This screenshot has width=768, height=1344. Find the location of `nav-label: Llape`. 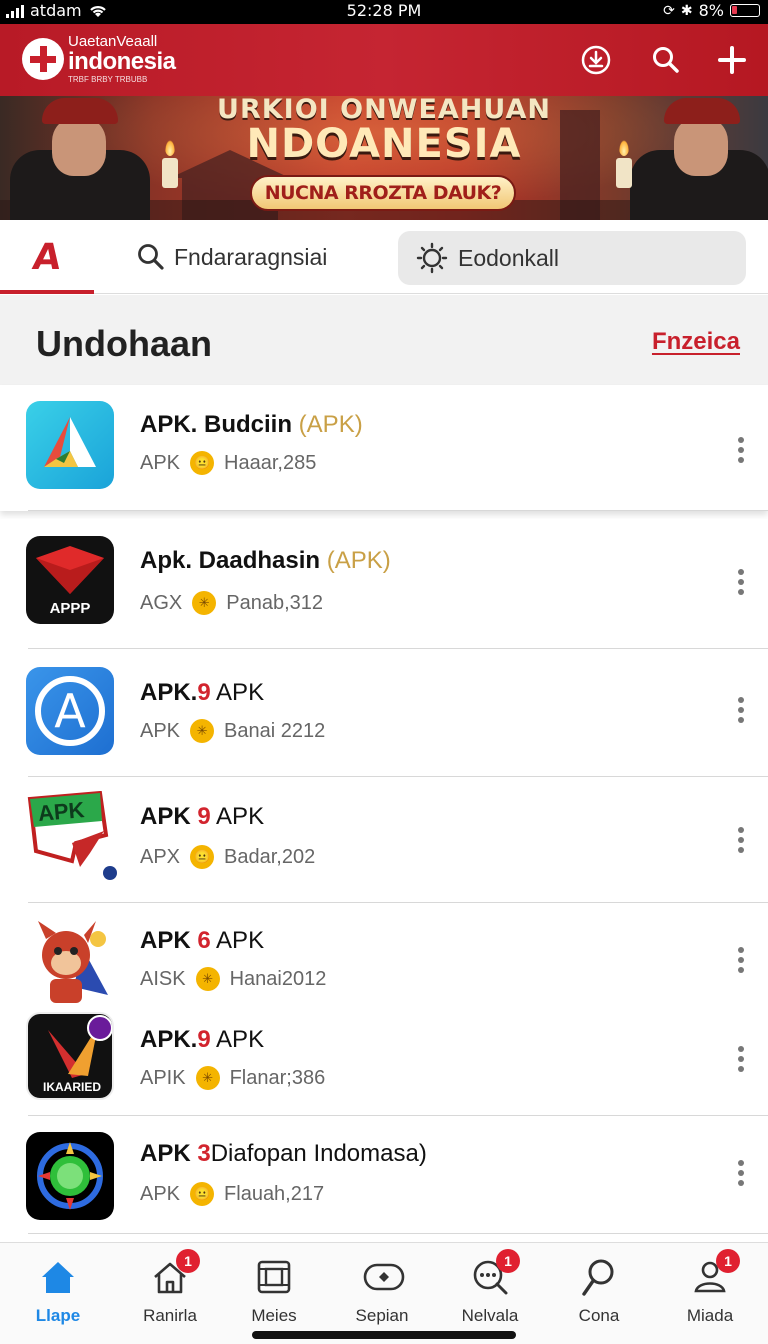

nav-label: Llape is located at coordinates (58, 1315).